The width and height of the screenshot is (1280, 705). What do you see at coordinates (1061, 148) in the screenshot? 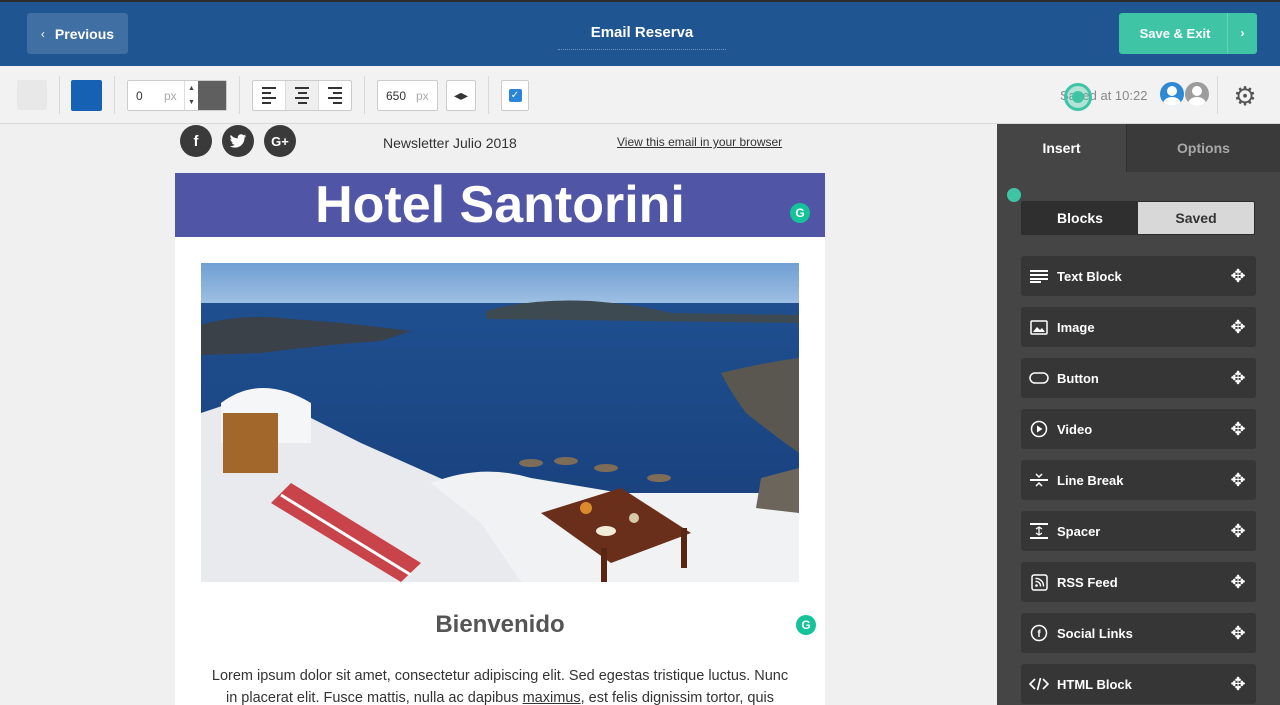
I see `tab-insert: Insert` at bounding box center [1061, 148].